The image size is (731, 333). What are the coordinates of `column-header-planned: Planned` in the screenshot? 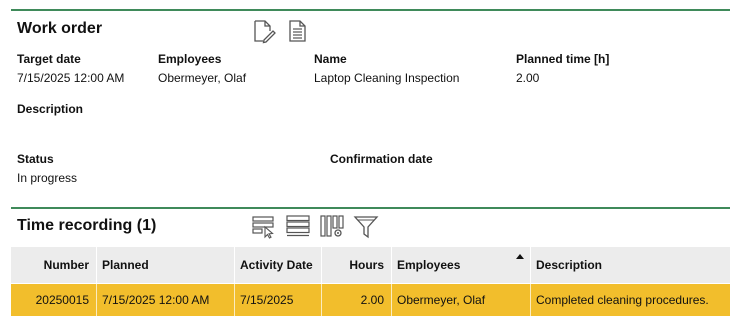 It's located at (125, 265).